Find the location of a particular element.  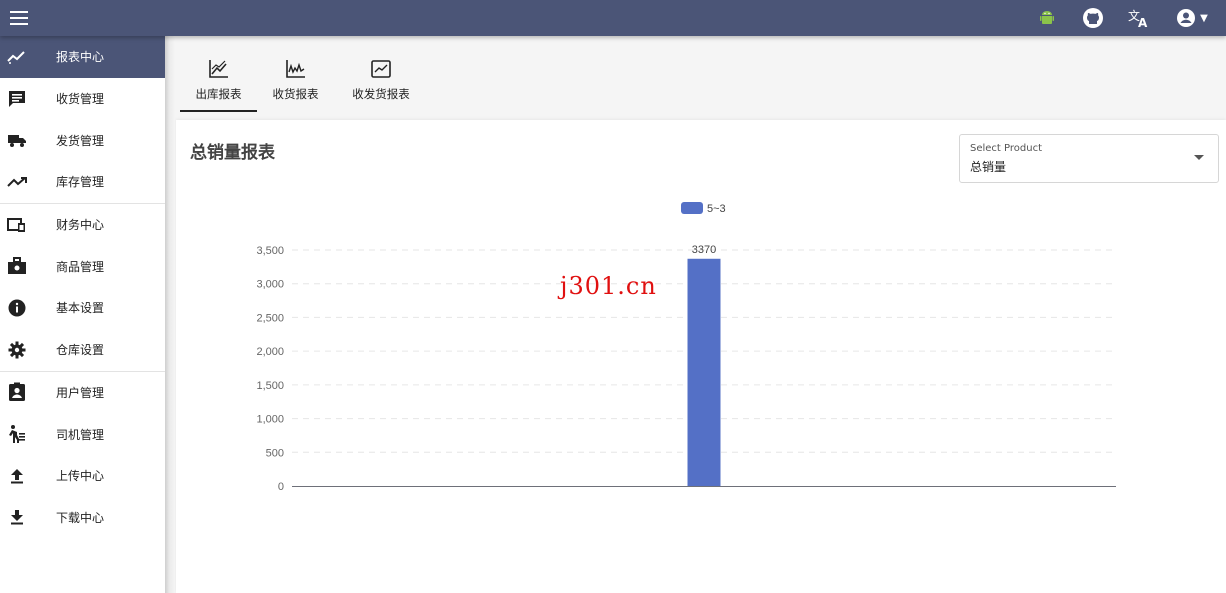

y-tick-label: 1,000 is located at coordinates (270, 420).